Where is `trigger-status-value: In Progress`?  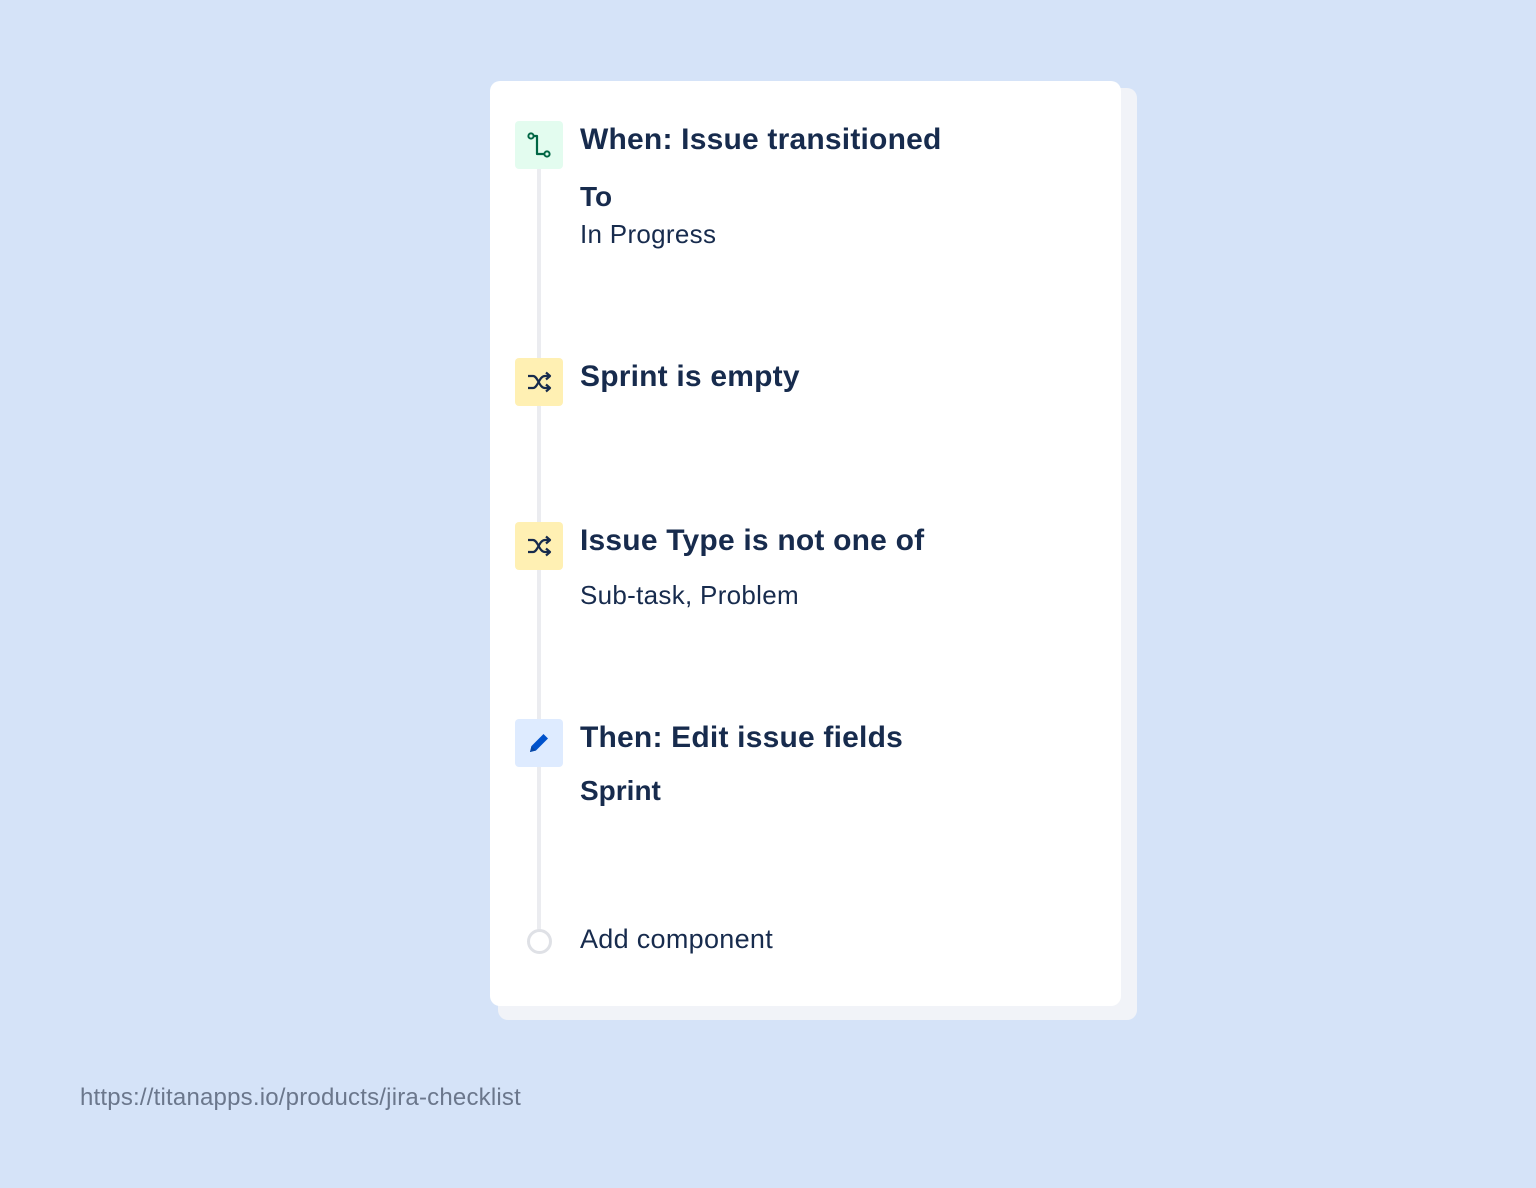 trigger-status-value: In Progress is located at coordinates (648, 234).